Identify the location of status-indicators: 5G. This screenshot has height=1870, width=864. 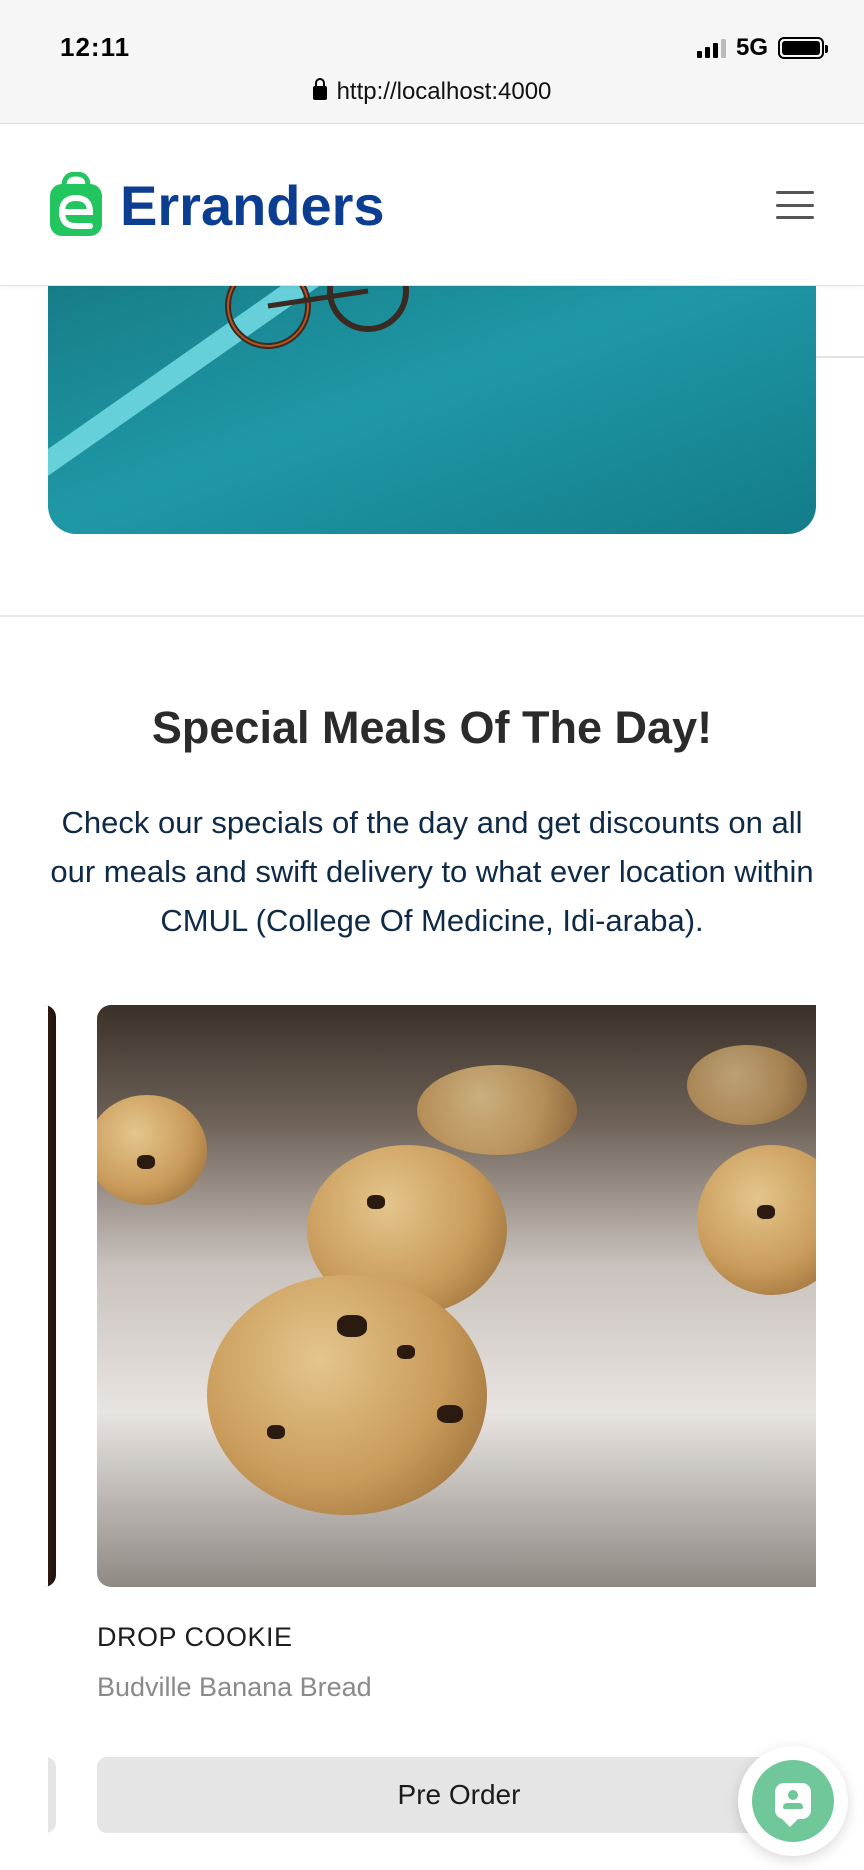
(762, 48).